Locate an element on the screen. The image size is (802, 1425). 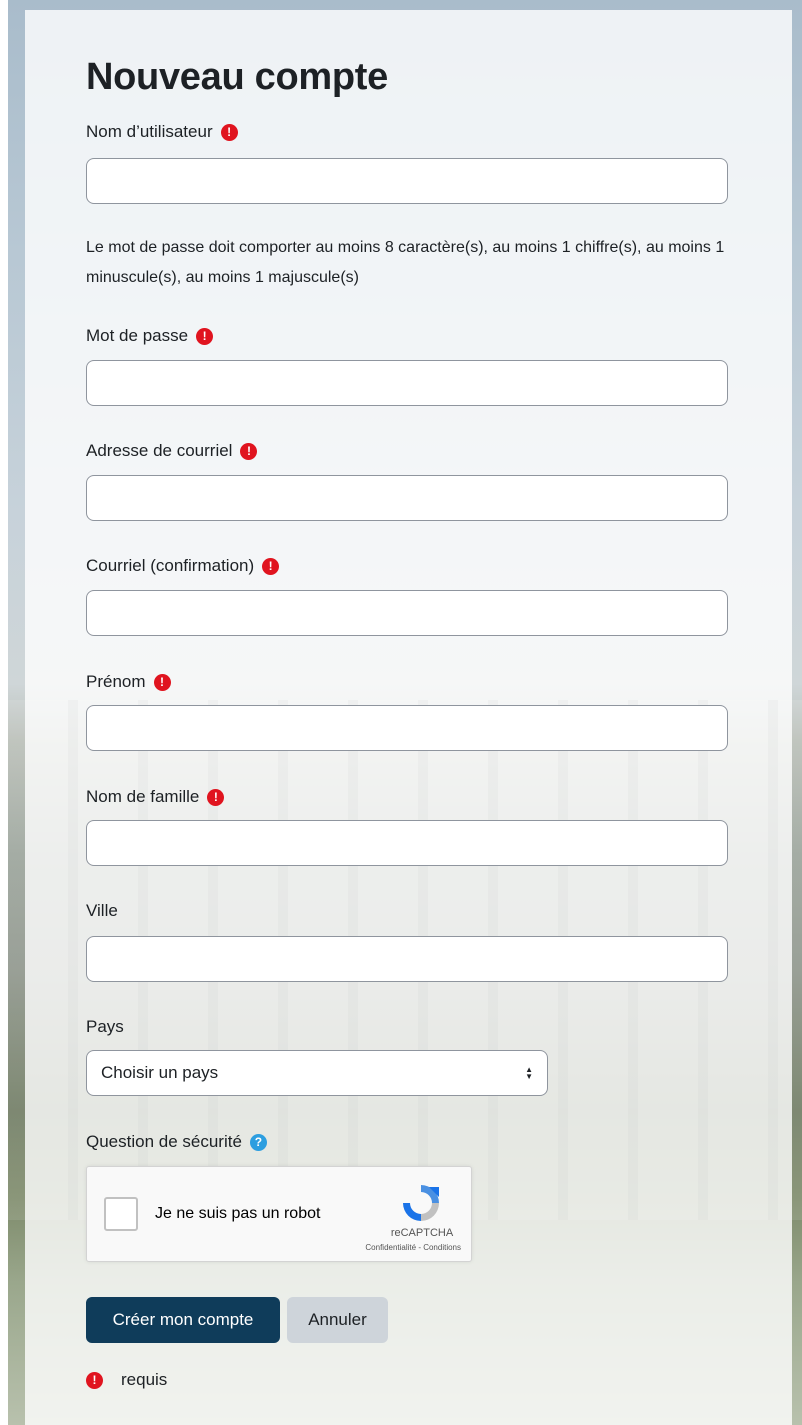
firstname-label: Prénom ! is located at coordinates (128, 682).